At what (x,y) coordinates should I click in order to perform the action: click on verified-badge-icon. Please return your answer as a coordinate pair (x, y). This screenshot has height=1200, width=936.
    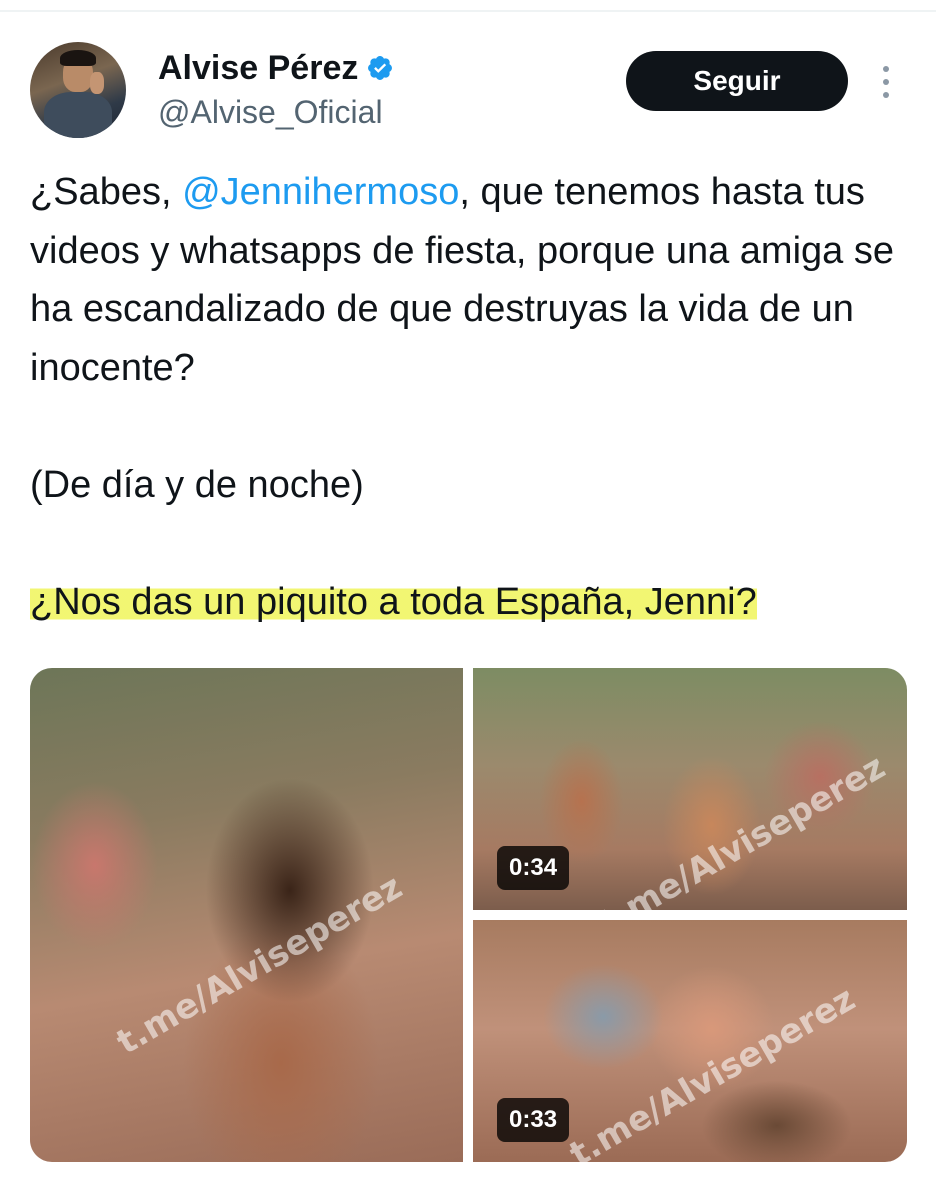
    Looking at the image, I should click on (380, 68).